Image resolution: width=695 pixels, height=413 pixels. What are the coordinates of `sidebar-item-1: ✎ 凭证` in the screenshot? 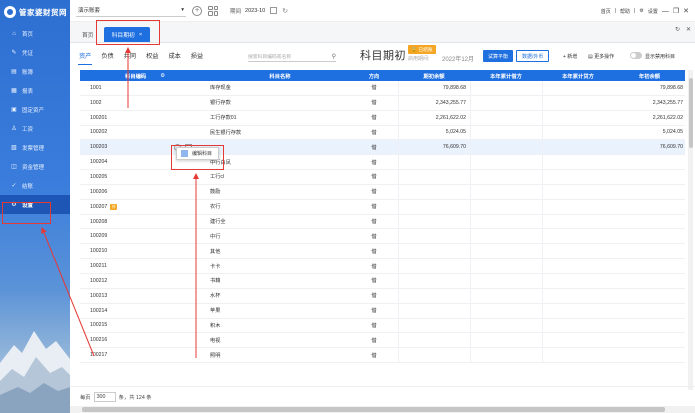 It's located at (35, 52).